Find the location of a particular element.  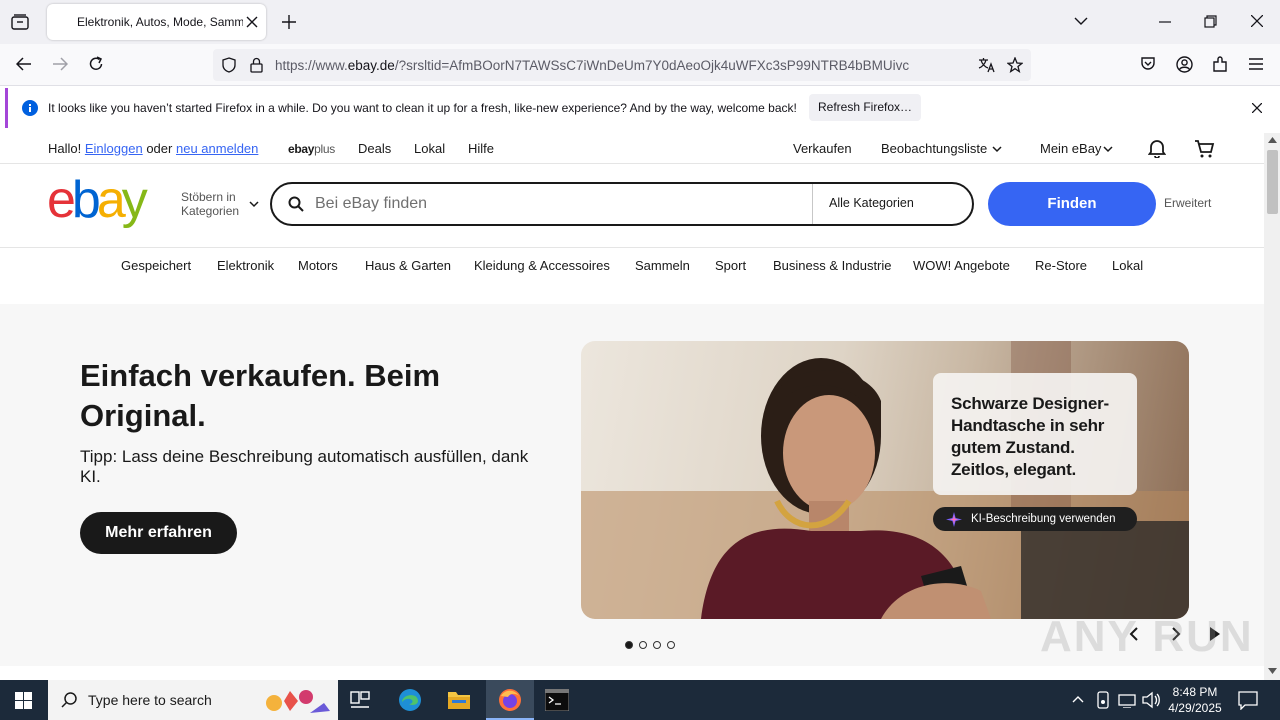

category-link: WOW! Angebote is located at coordinates (961, 265).